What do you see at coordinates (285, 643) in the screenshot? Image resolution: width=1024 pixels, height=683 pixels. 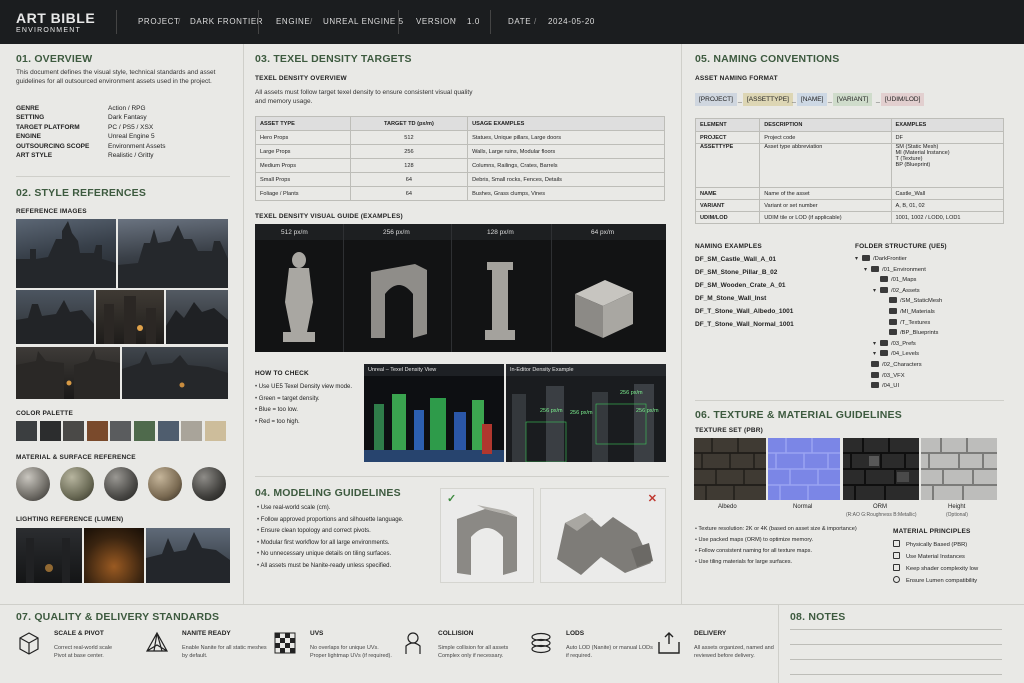 I see `checker-icon` at bounding box center [285, 643].